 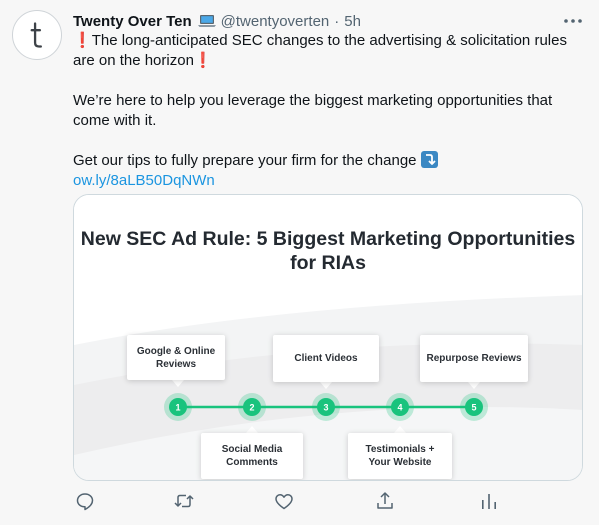 I want to click on svg-text: 1, so click(x=177, y=408).